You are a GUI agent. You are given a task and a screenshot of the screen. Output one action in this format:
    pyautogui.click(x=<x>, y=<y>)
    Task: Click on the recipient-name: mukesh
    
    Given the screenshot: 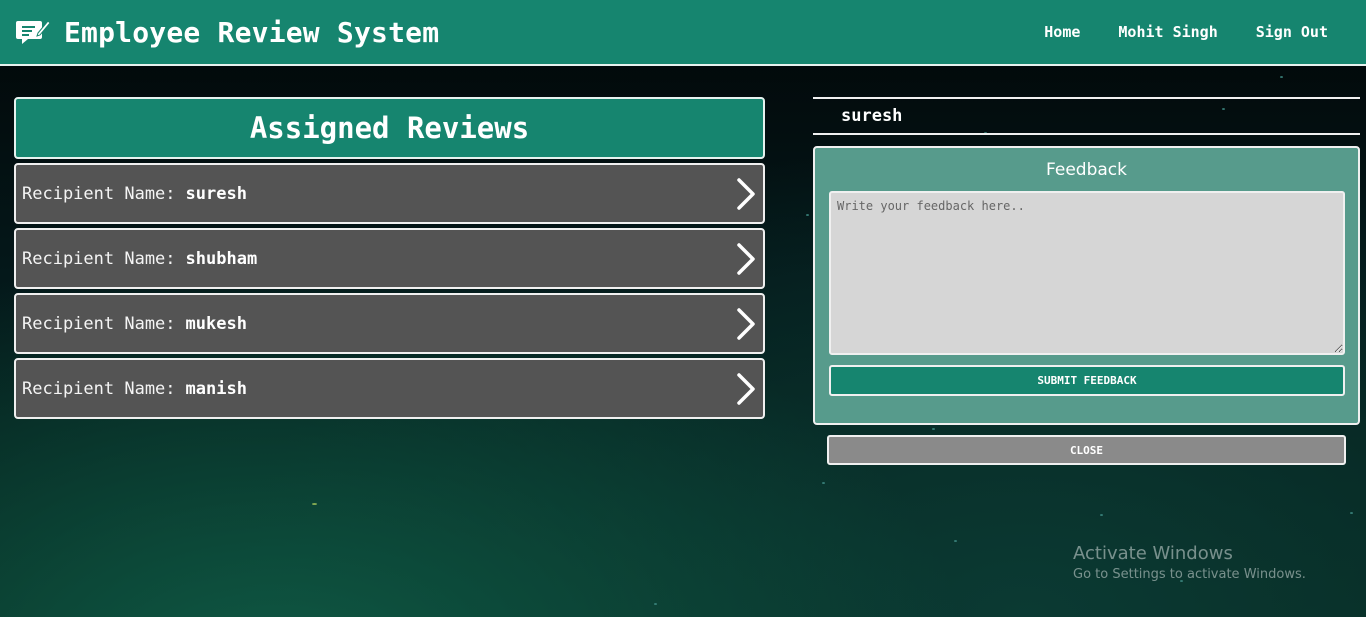 What is the action you would take?
    pyautogui.click(x=216, y=323)
    